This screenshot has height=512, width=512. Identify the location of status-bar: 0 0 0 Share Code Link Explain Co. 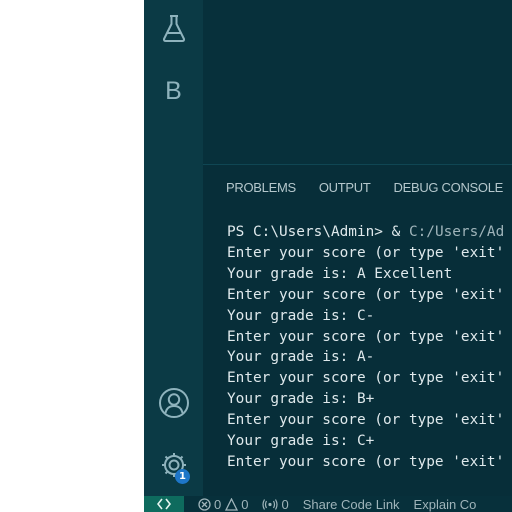
(328, 504).